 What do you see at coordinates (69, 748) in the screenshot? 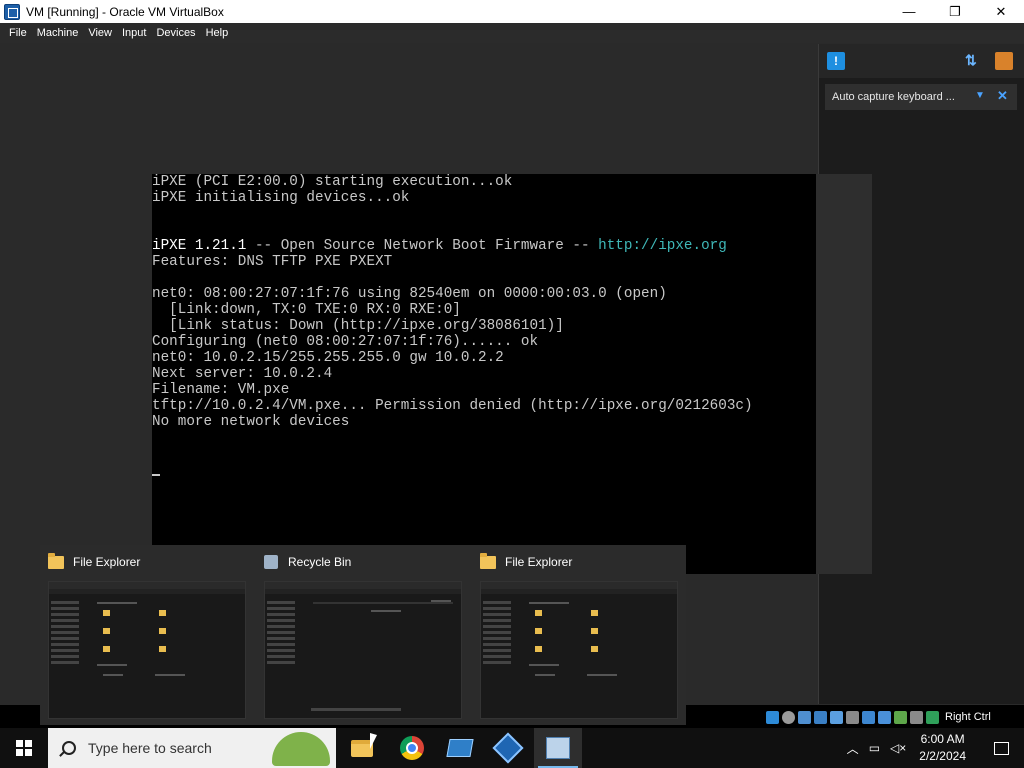
I see `search-icon` at bounding box center [69, 748].